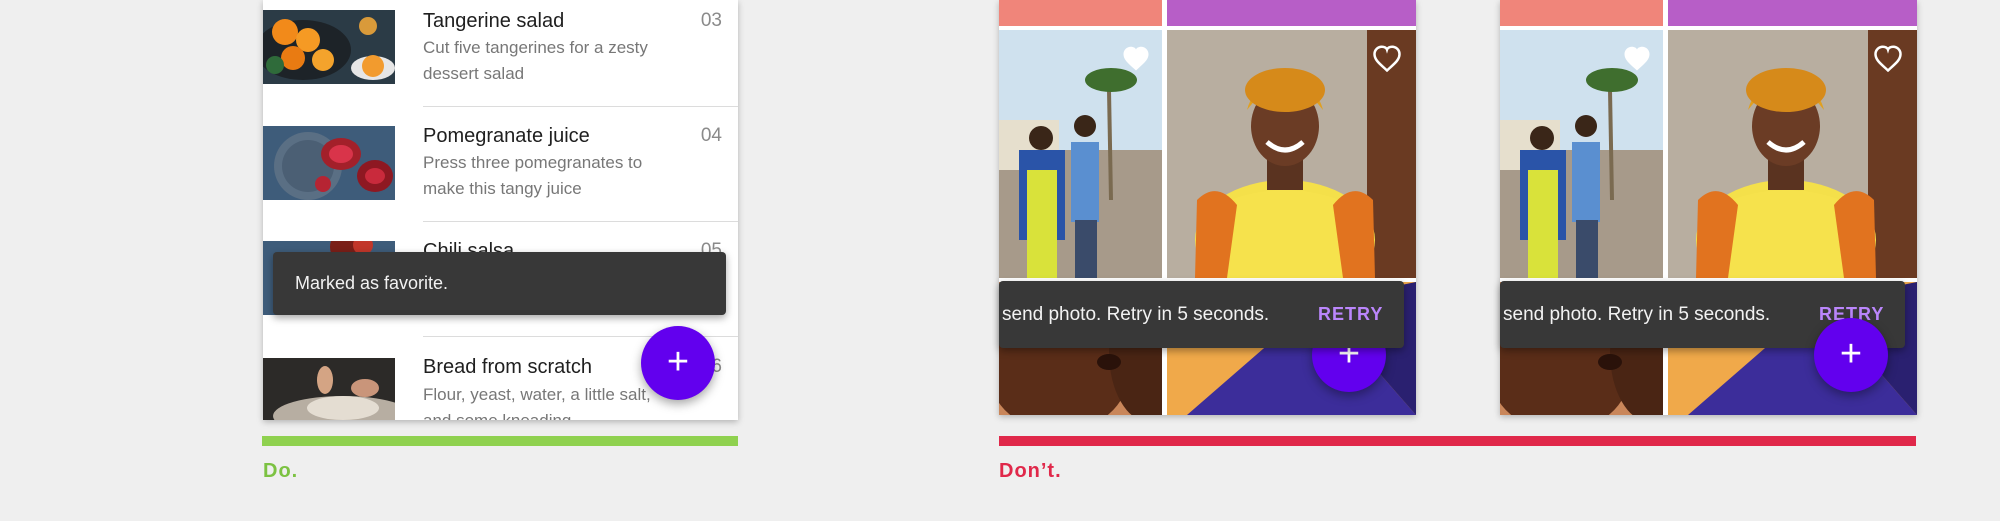 The height and width of the screenshot is (521, 2000). What do you see at coordinates (711, 20) in the screenshot?
I see `item-number: 03` at bounding box center [711, 20].